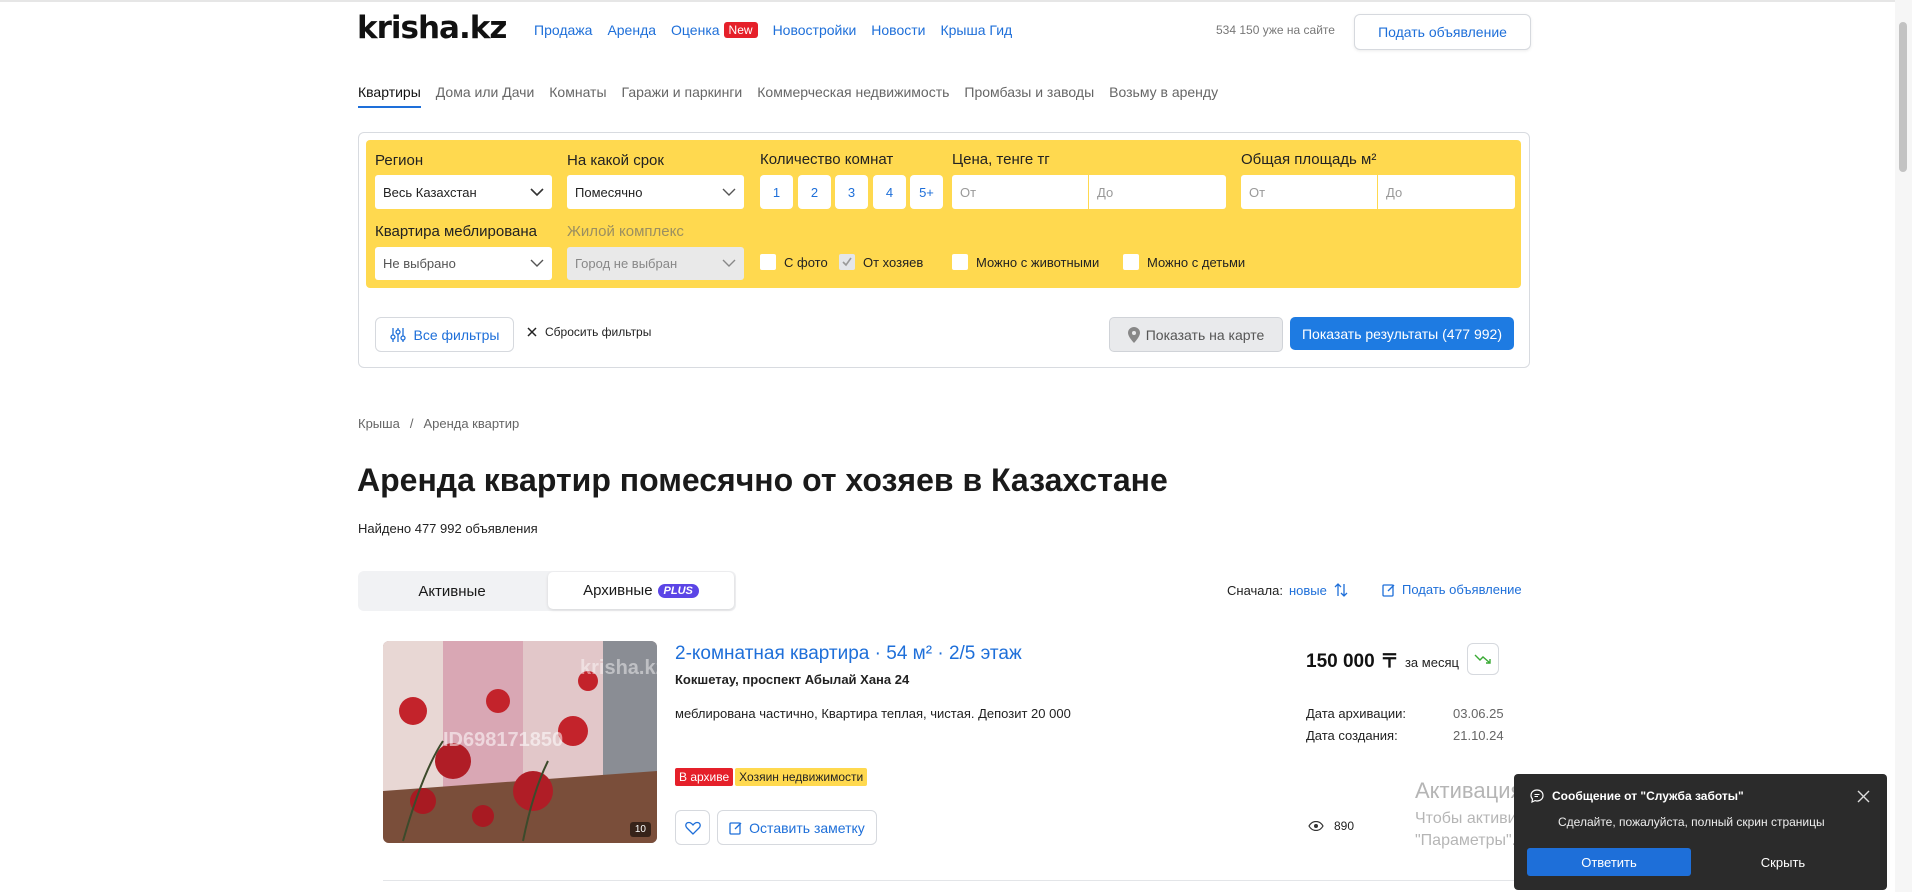  What do you see at coordinates (1402, 333) in the screenshot?
I see `show-results-button: Показать результаты (477 992)` at bounding box center [1402, 333].